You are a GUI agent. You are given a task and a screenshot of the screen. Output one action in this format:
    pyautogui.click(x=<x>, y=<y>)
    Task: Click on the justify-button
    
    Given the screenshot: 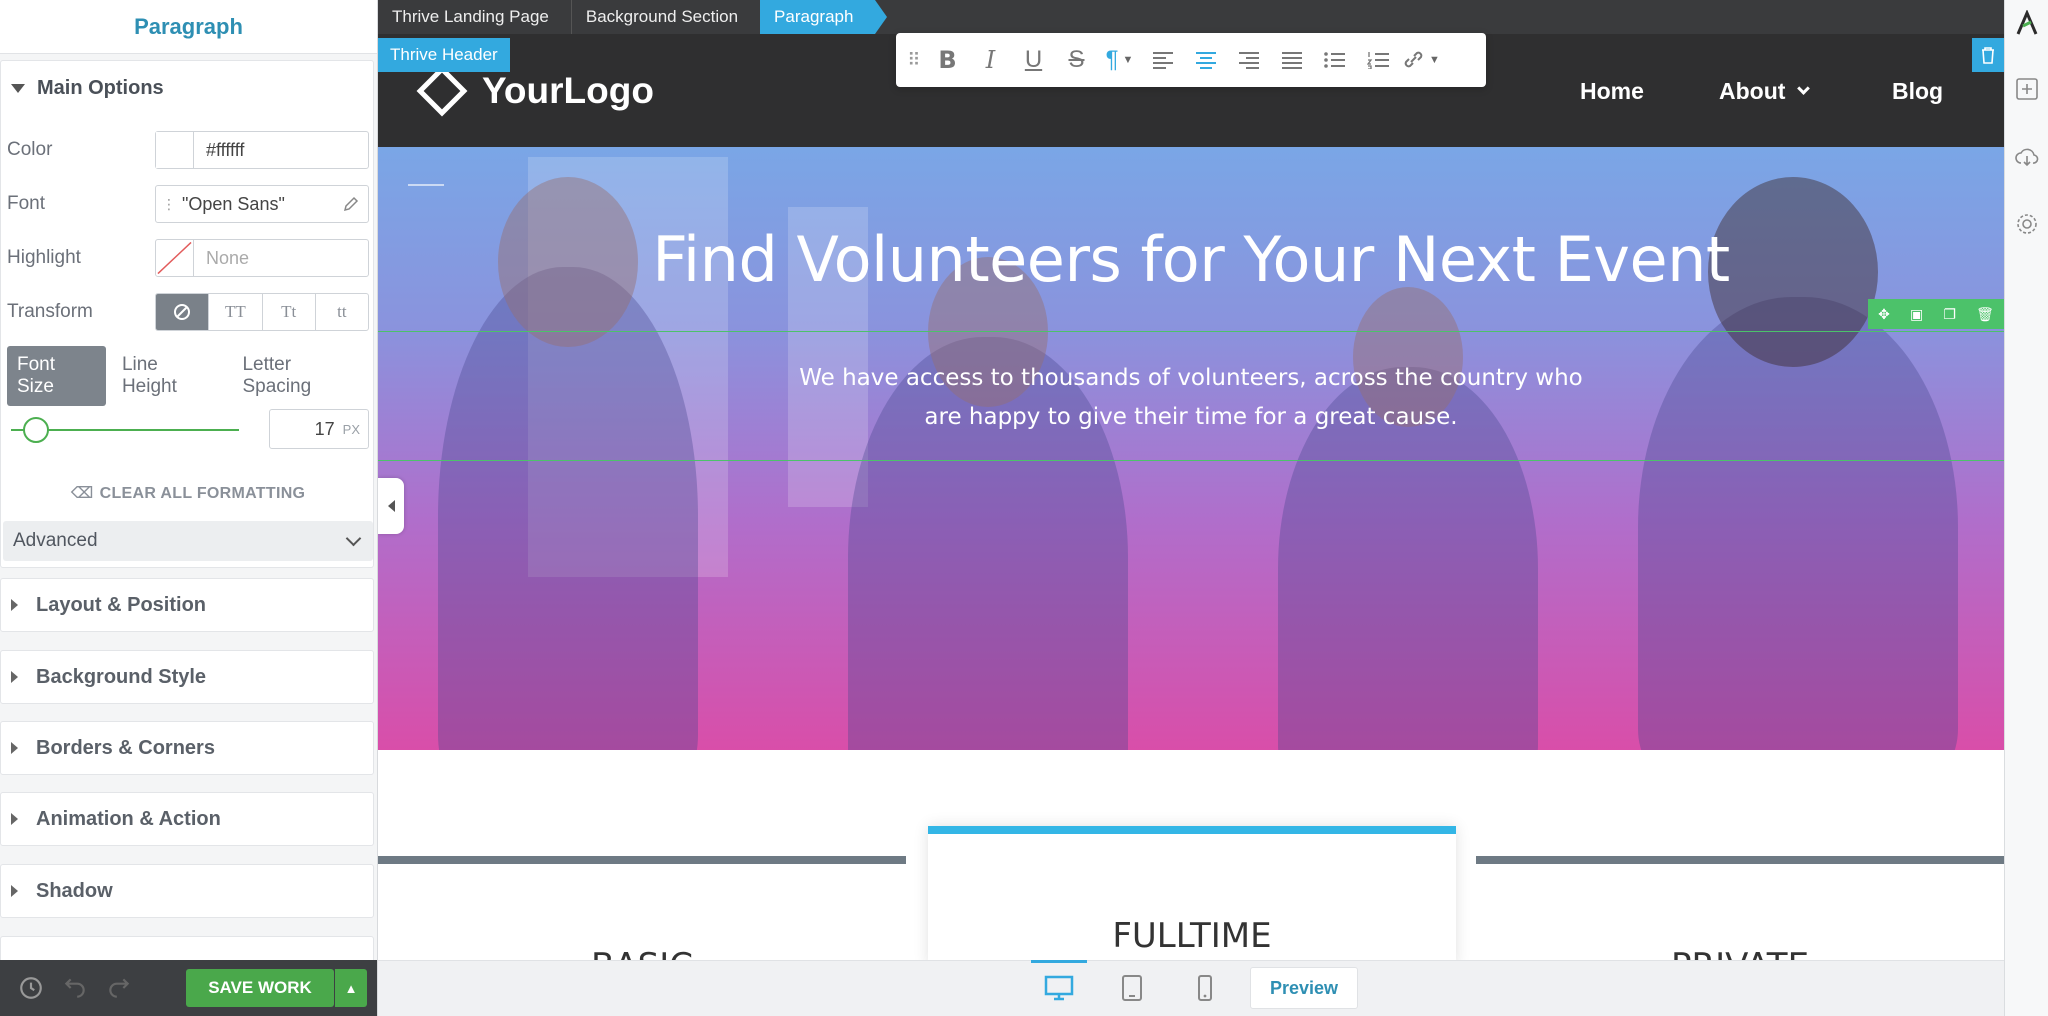 What is the action you would take?
    pyautogui.click(x=1291, y=60)
    